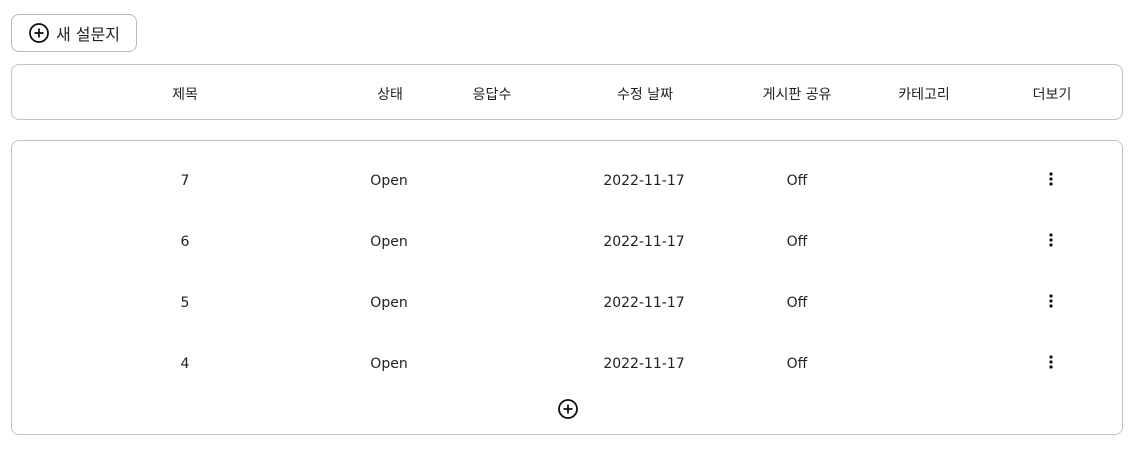 Image resolution: width=1135 pixels, height=451 pixels. I want to click on column-header-responses: 응답수, so click(492, 94).